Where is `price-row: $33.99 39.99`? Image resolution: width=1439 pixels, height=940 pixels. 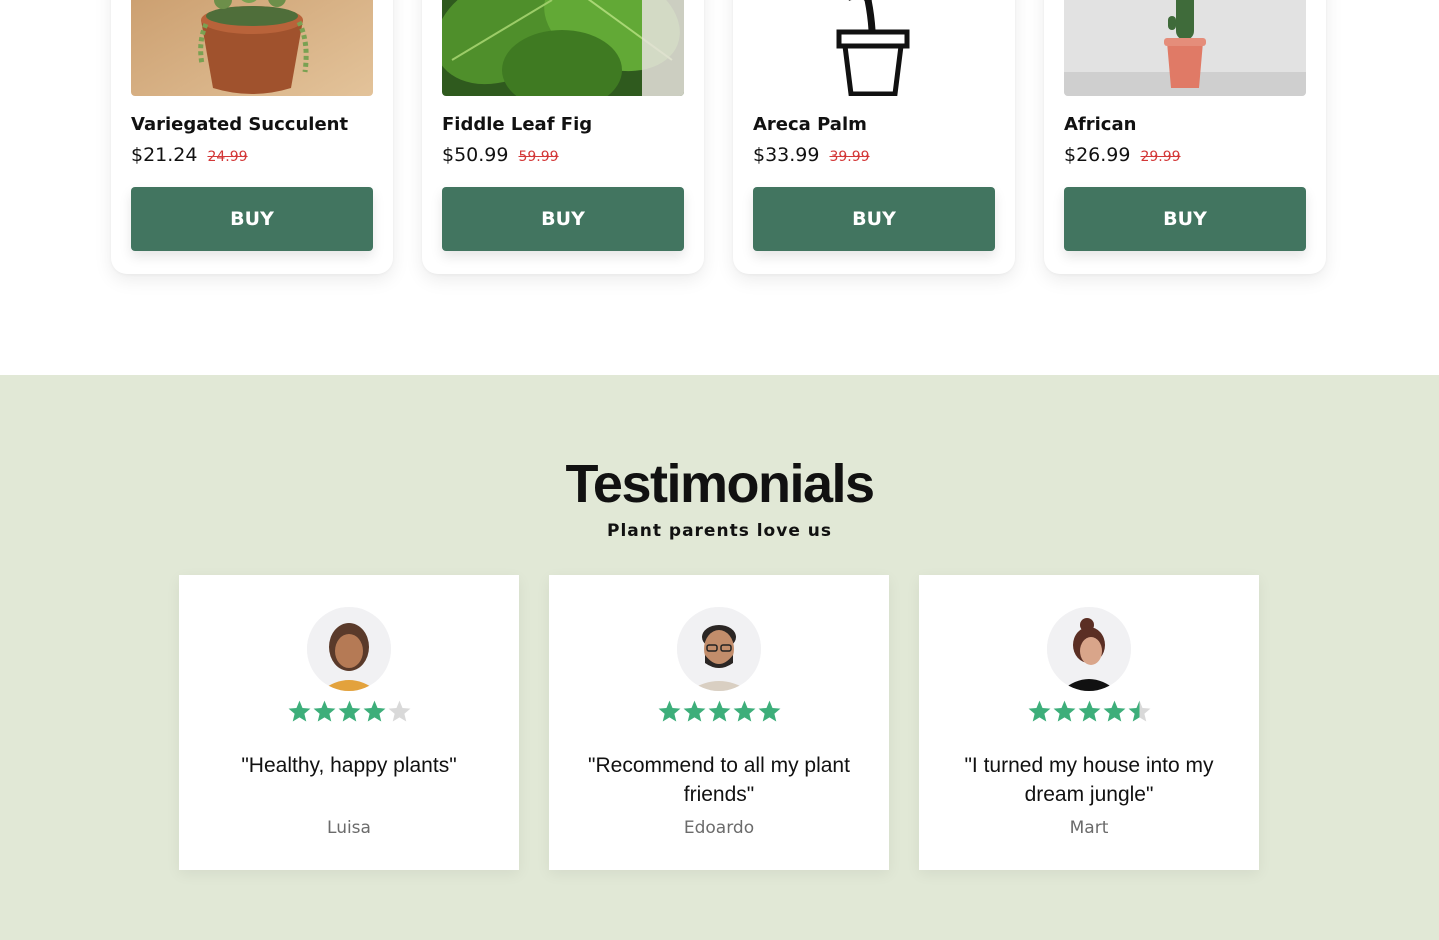 price-row: $33.99 39.99 is located at coordinates (811, 155).